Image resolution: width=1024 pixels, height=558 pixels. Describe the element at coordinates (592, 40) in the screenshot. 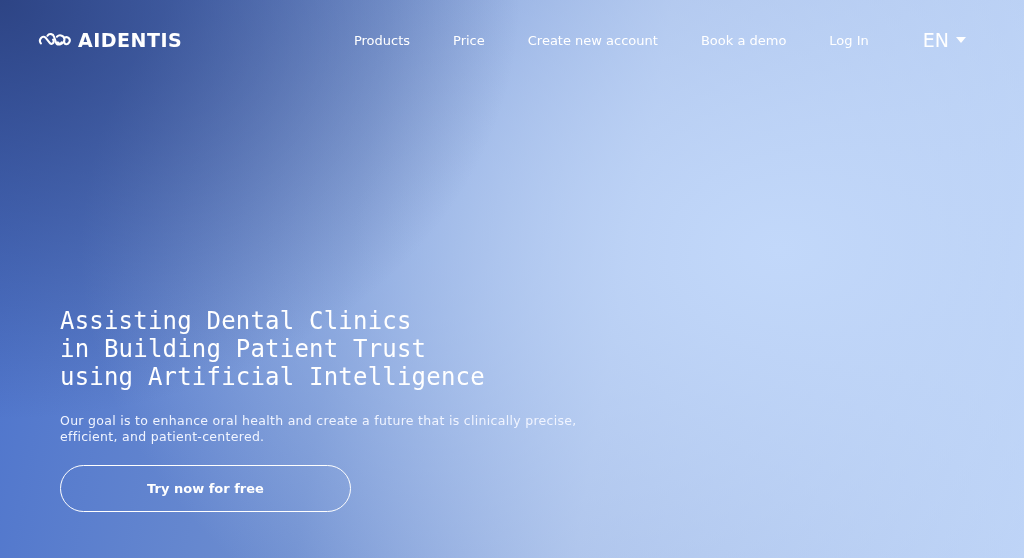

I see `nav-link: Create new account` at that location.